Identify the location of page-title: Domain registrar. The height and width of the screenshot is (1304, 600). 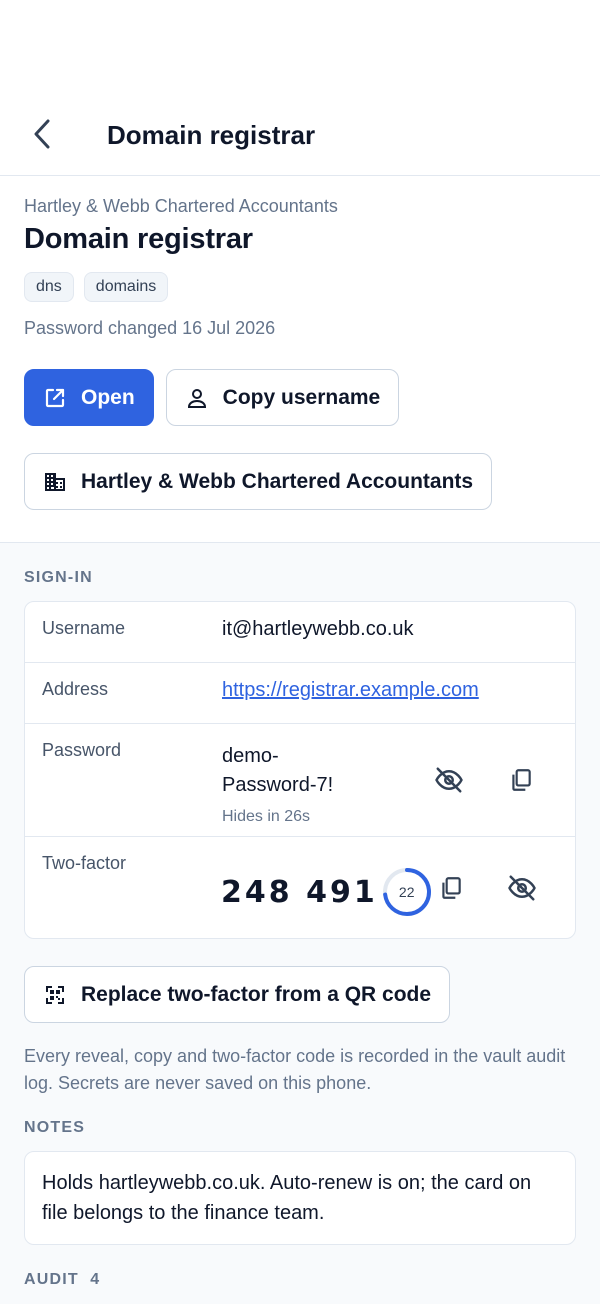
(138, 239).